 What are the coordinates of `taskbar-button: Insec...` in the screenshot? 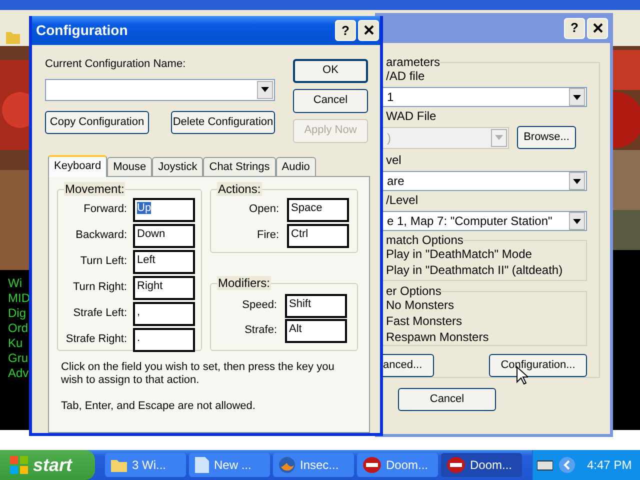 It's located at (313, 465).